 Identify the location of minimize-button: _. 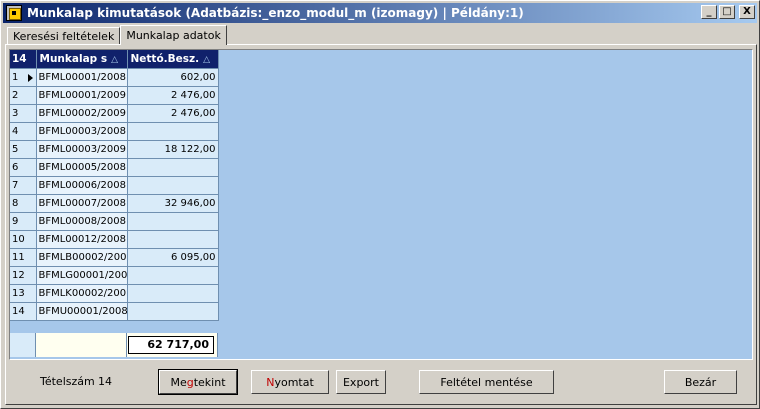
(709, 12).